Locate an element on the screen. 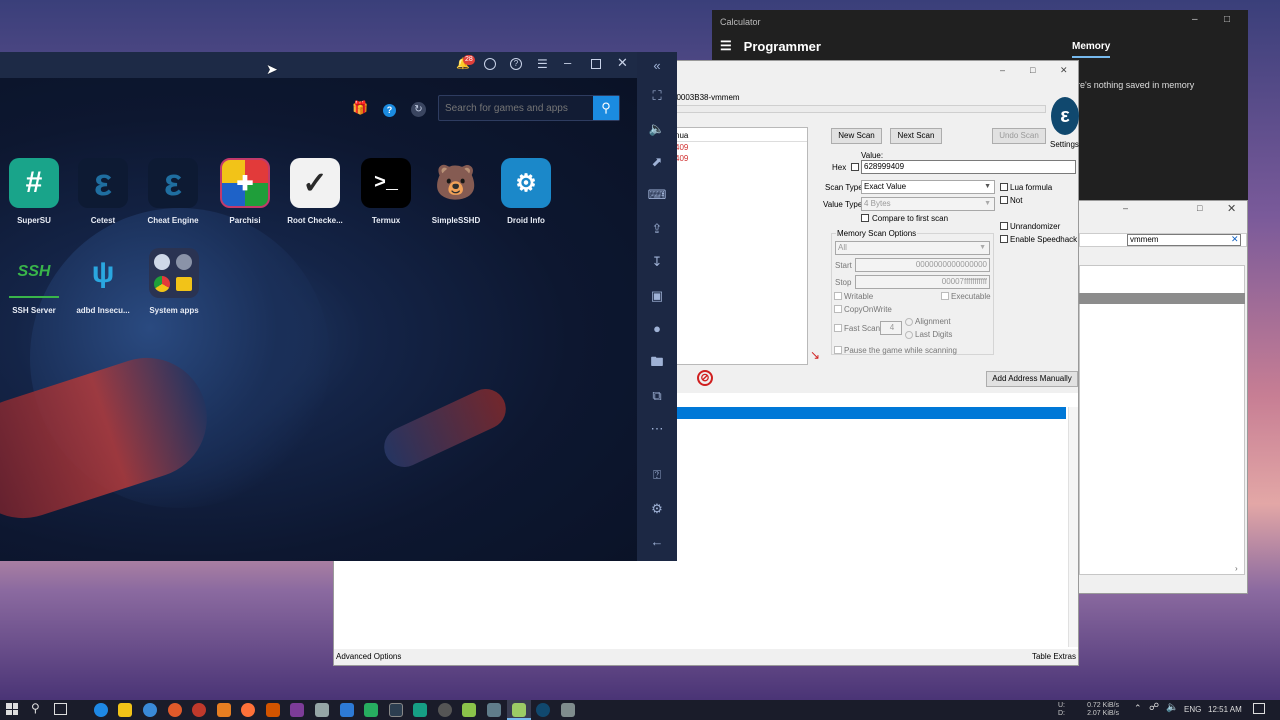  volume-mute-icon: 🔈 is located at coordinates (657, 129).